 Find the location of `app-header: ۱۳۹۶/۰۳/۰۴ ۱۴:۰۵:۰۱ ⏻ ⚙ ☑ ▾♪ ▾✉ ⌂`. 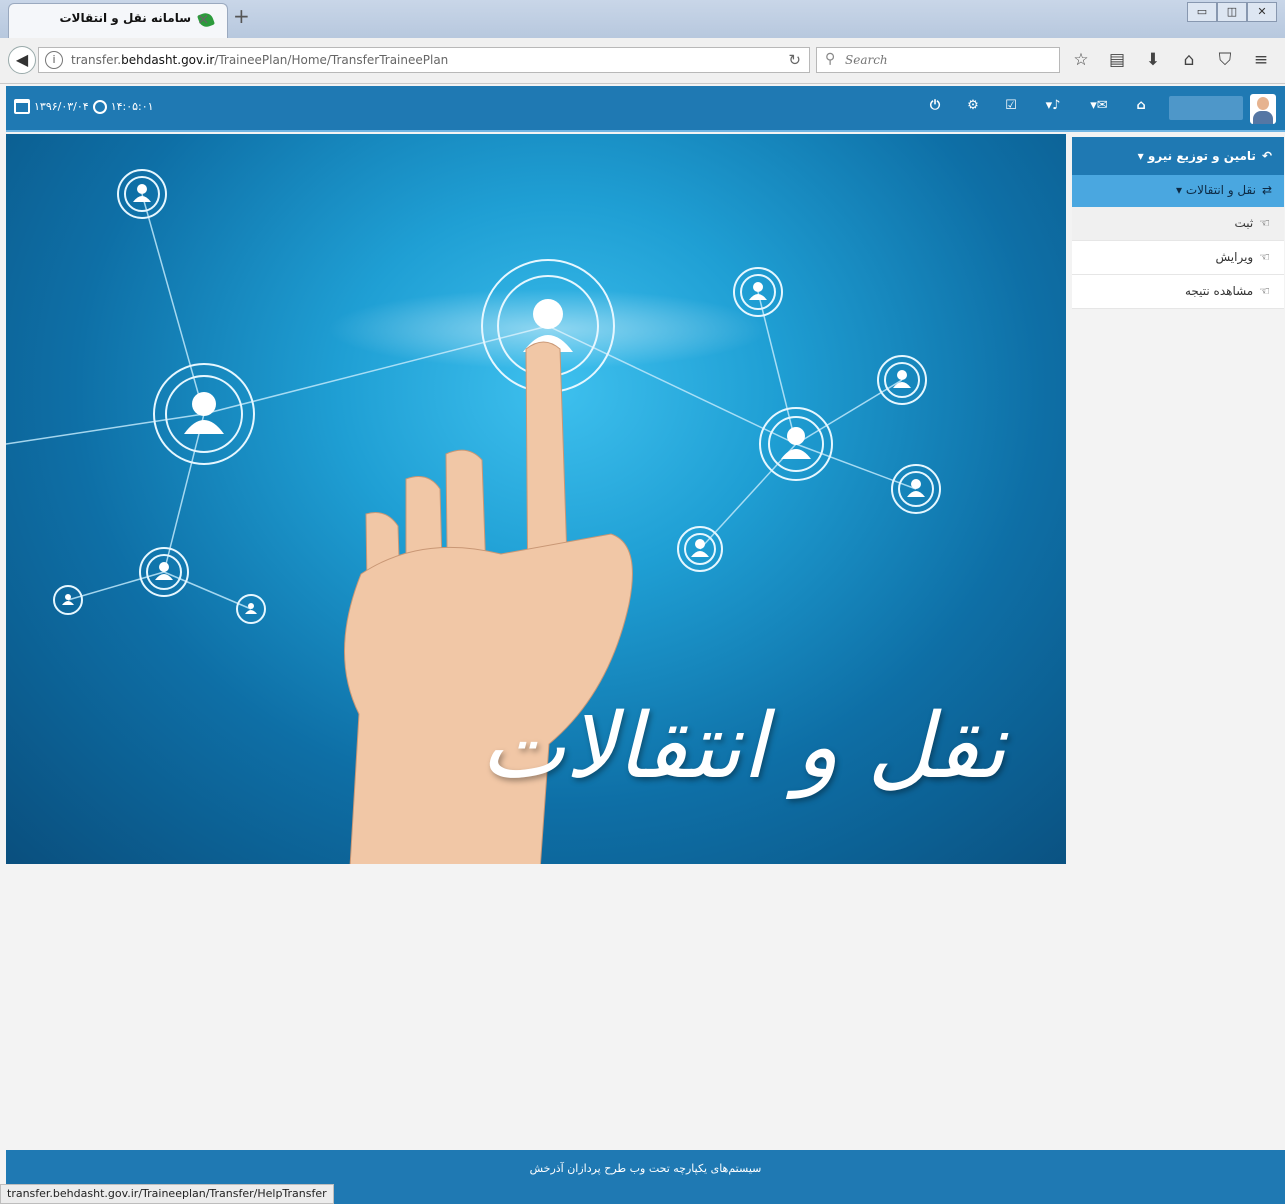

app-header: ۱۳۹۶/۰۳/۰۴ ۱۴:۰۵:۰۱ ⏻ ⚙ ☑ ▾♪ ▾✉ ⌂ is located at coordinates (645, 109).